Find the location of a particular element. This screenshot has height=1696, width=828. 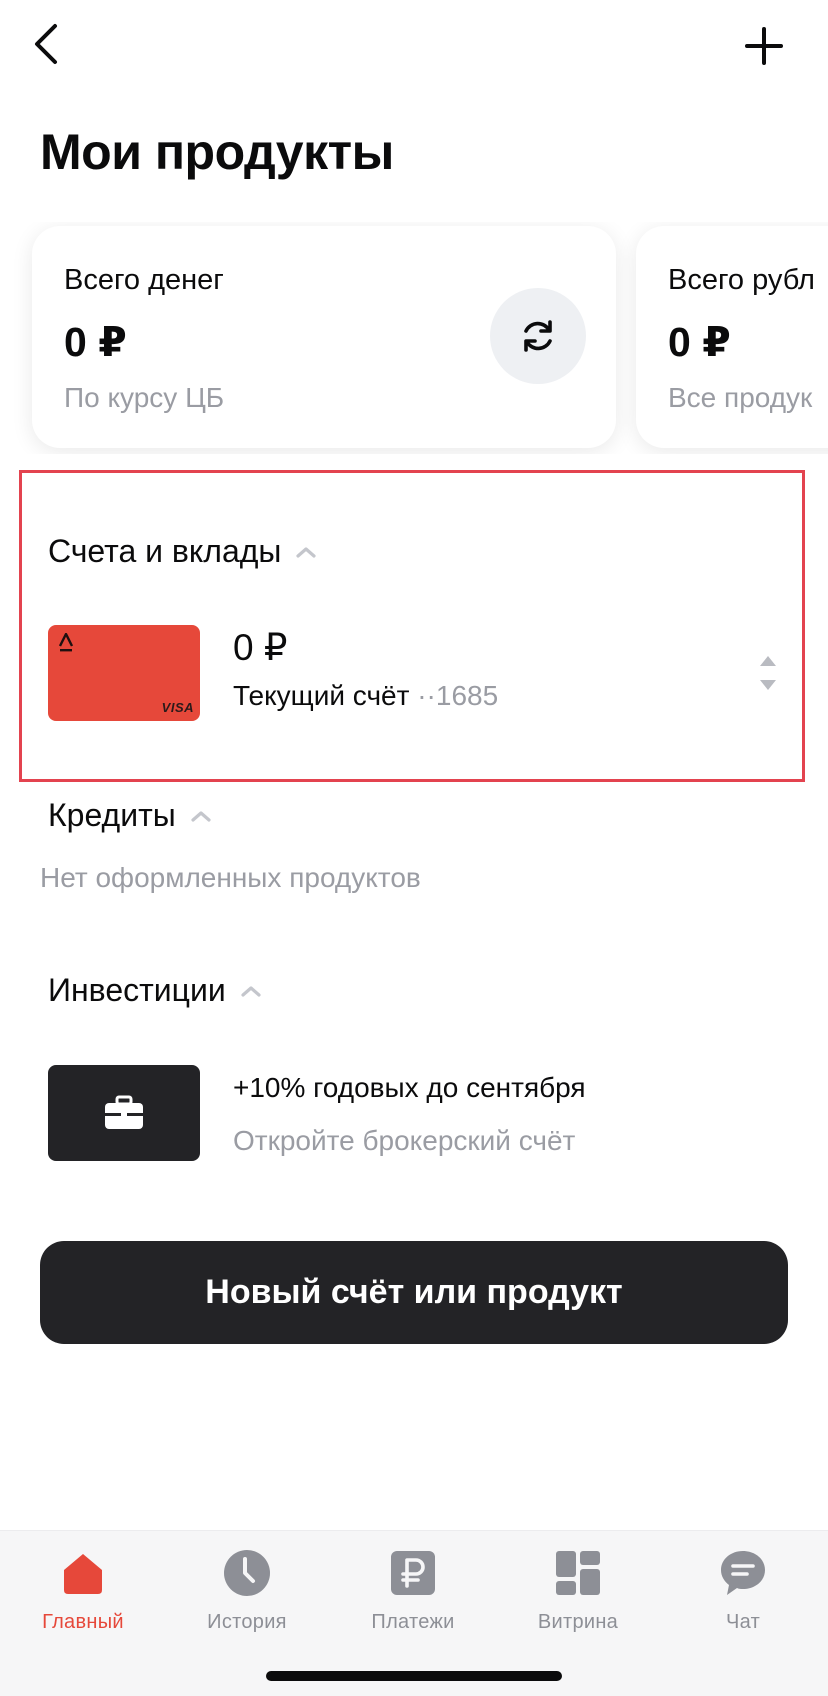

refresh-button is located at coordinates (538, 336).